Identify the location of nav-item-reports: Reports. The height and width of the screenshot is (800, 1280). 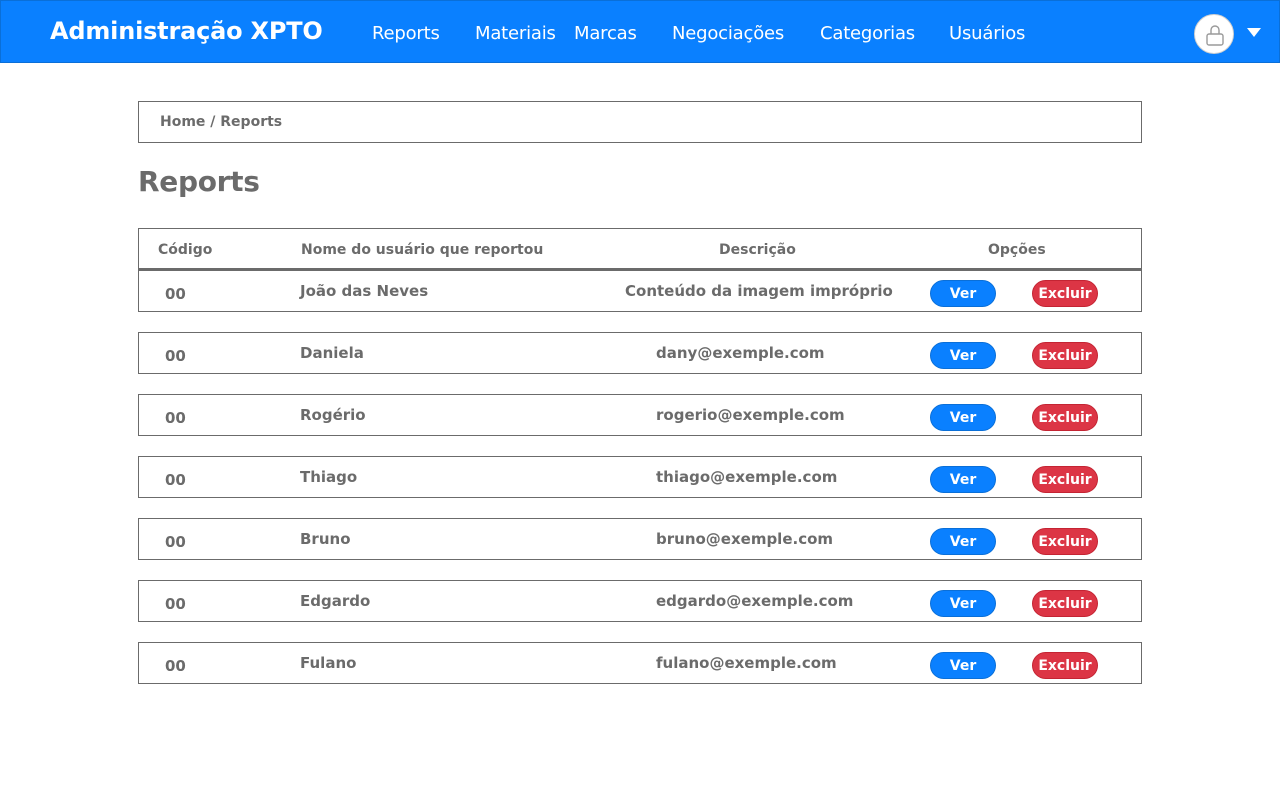
(406, 33).